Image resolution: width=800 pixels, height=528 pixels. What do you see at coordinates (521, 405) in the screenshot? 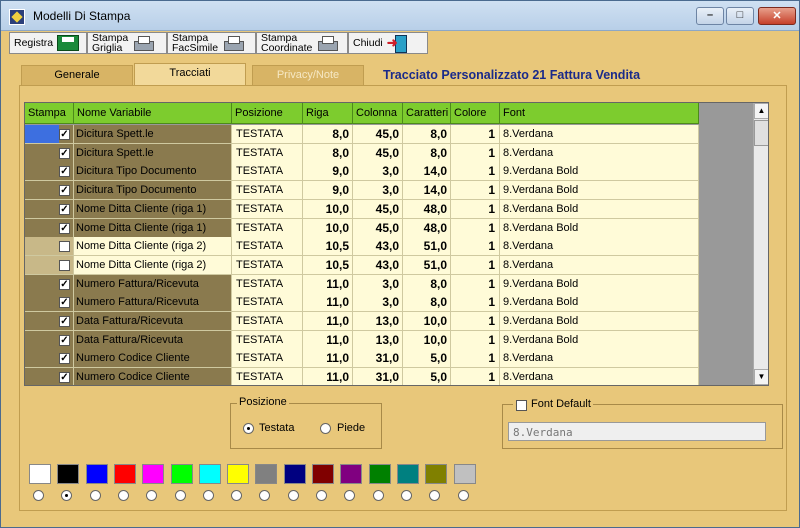
I see `font-default-checkbox` at bounding box center [521, 405].